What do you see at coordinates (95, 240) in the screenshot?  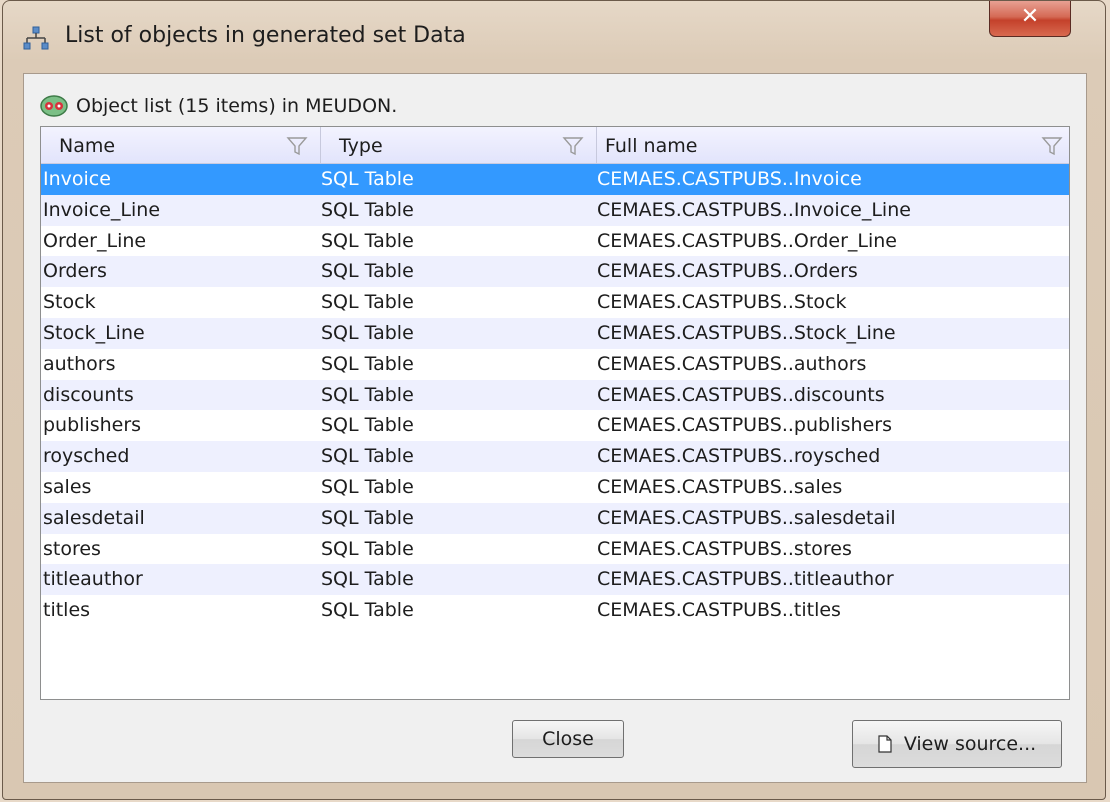 I see `cell-name: Order_Line` at bounding box center [95, 240].